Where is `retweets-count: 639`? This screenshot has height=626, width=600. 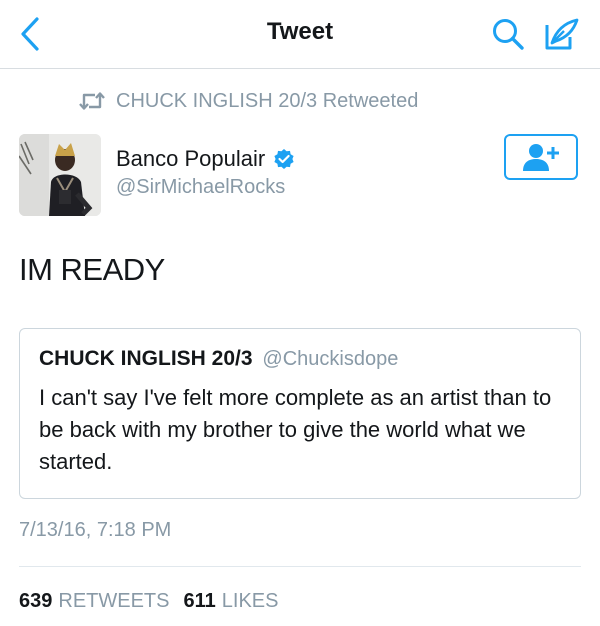 retweets-count: 639 is located at coordinates (35, 601).